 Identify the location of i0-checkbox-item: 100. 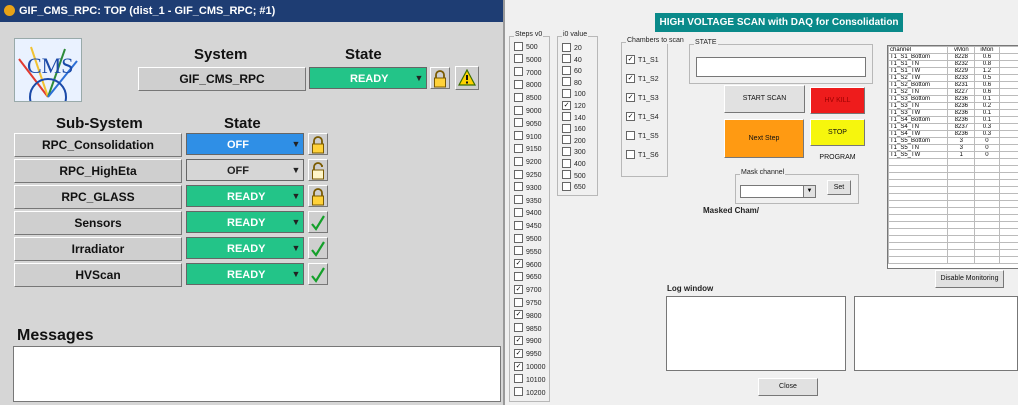
(574, 94).